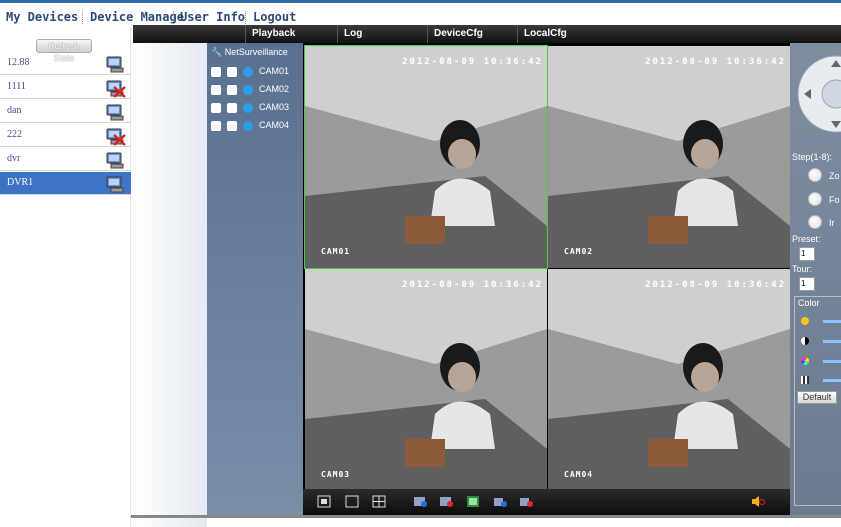 Image resolution: width=841 pixels, height=527 pixels. I want to click on device-name: 12.88, so click(18, 62).